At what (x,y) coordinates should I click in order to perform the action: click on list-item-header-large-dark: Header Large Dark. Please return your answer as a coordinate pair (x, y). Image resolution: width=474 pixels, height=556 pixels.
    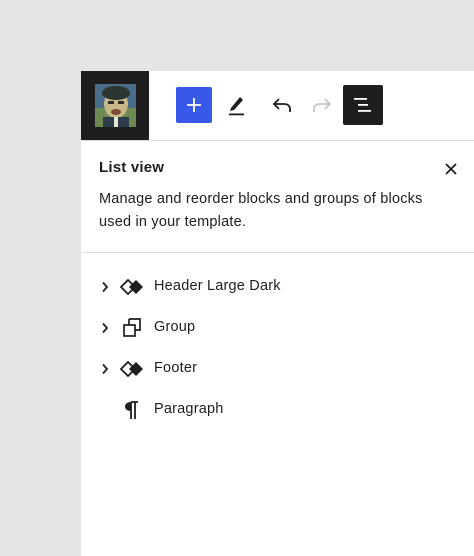
    Looking at the image, I should click on (277, 287).